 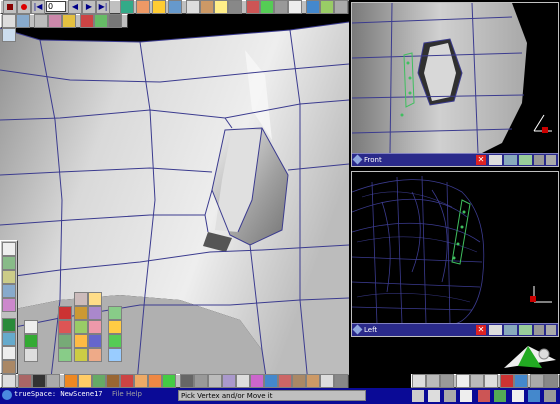 What do you see at coordinates (481, 330) in the screenshot?
I see `close-icon: ✕` at bounding box center [481, 330].